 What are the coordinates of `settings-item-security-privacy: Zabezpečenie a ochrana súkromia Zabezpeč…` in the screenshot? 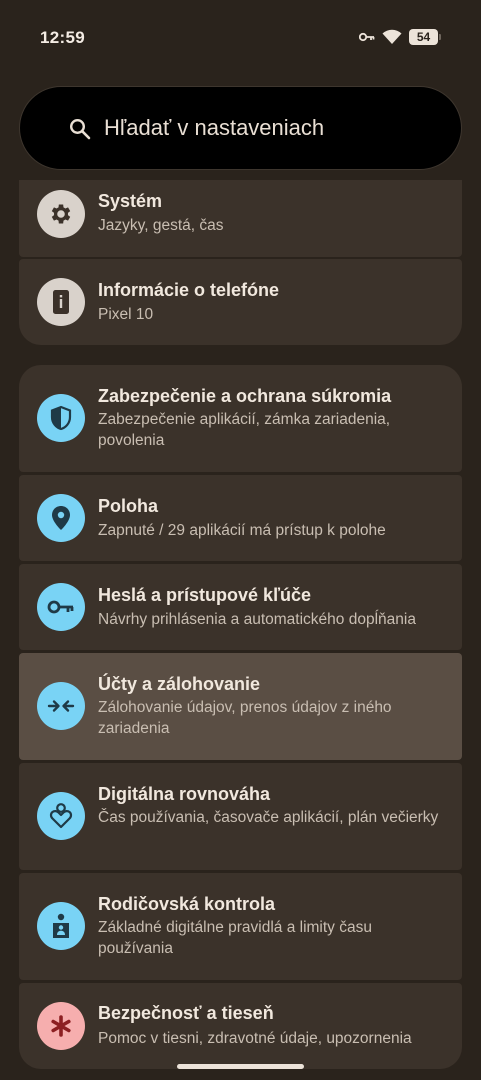 It's located at (240, 418).